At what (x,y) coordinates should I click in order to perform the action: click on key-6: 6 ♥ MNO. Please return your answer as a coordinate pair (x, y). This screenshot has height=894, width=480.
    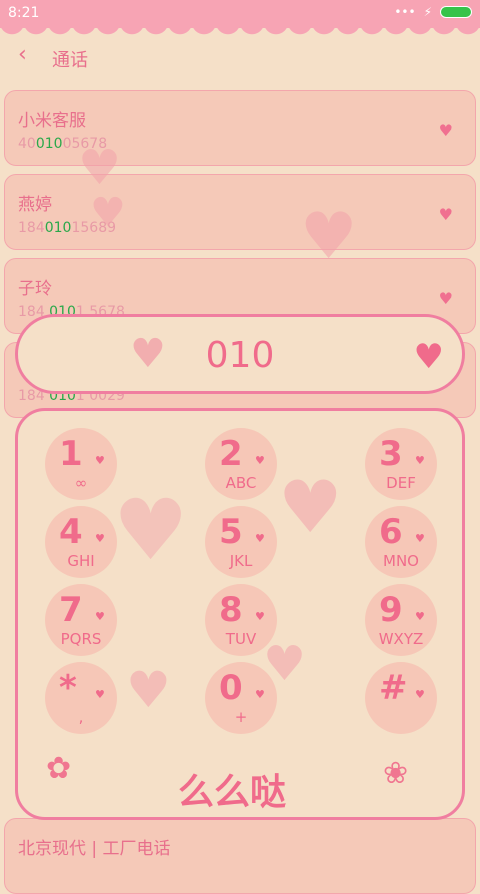
    Looking at the image, I should click on (401, 542).